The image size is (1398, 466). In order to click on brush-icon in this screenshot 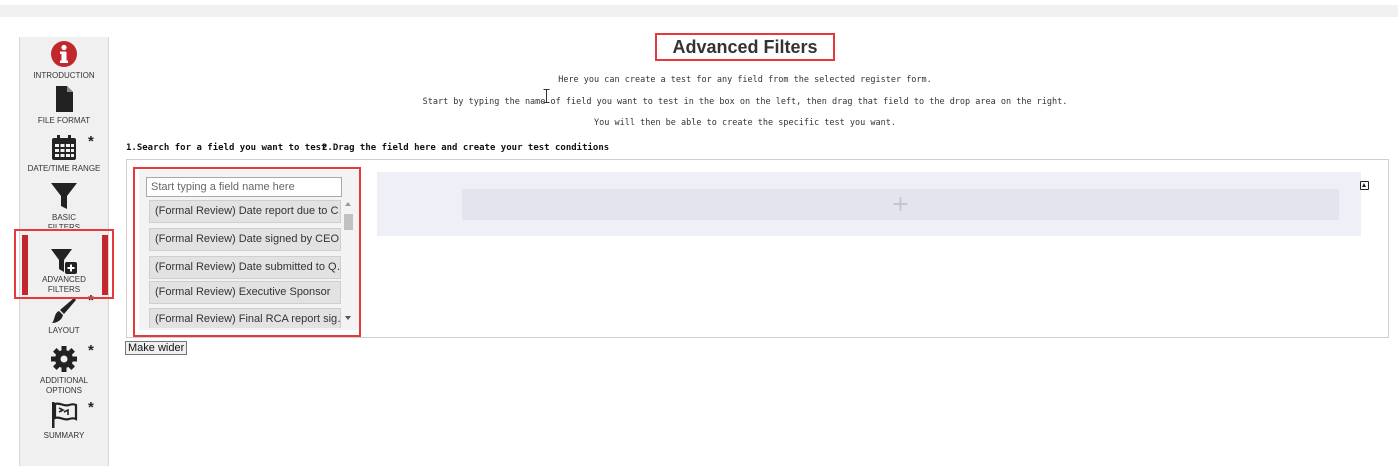, I will do `click(64, 310)`.